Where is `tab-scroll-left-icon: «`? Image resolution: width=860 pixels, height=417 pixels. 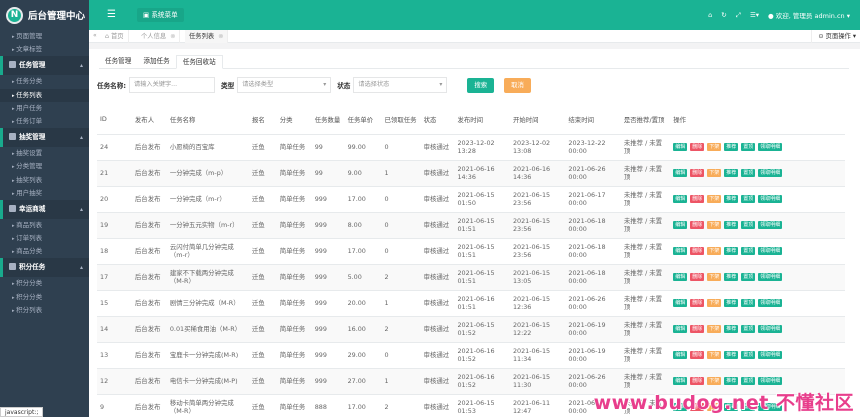 tab-scroll-left-icon: « is located at coordinates (95, 35).